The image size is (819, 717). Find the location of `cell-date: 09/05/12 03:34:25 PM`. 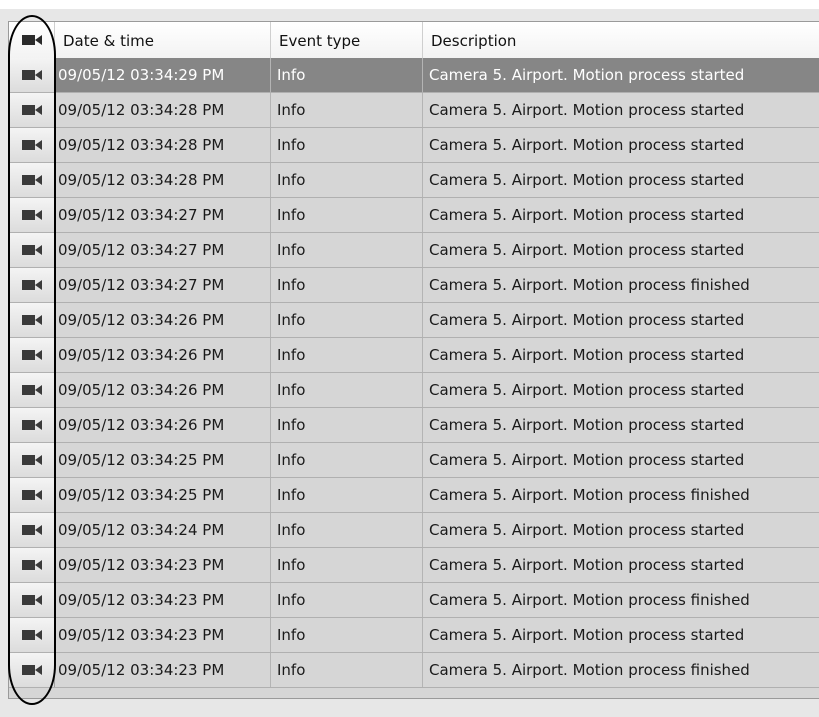

cell-date: 09/05/12 03:34:25 PM is located at coordinates (163, 460).